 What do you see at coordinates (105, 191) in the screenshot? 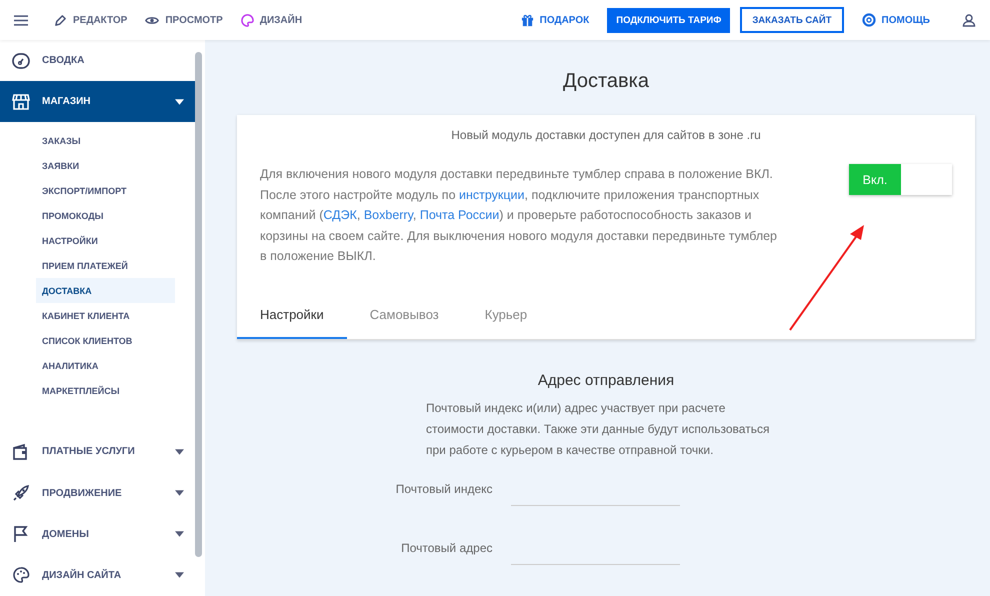
I see `submenu-item: ЭКСПОРТ/ИМПОРТ` at bounding box center [105, 191].